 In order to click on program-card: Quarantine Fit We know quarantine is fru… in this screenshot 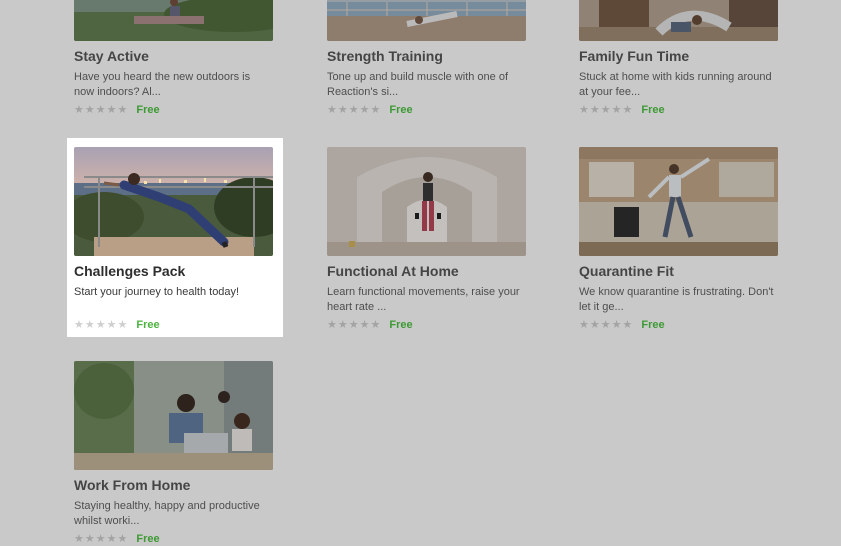, I will do `click(678, 239)`.